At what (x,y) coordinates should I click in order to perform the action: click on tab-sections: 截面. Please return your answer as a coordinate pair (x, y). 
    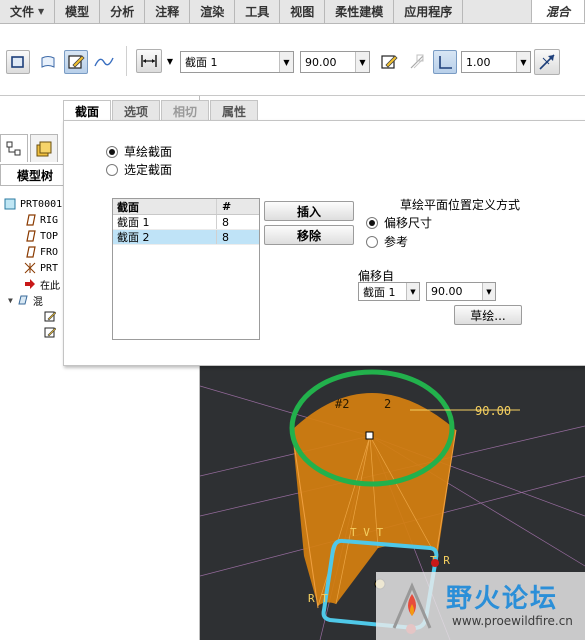
    Looking at the image, I should click on (87, 111).